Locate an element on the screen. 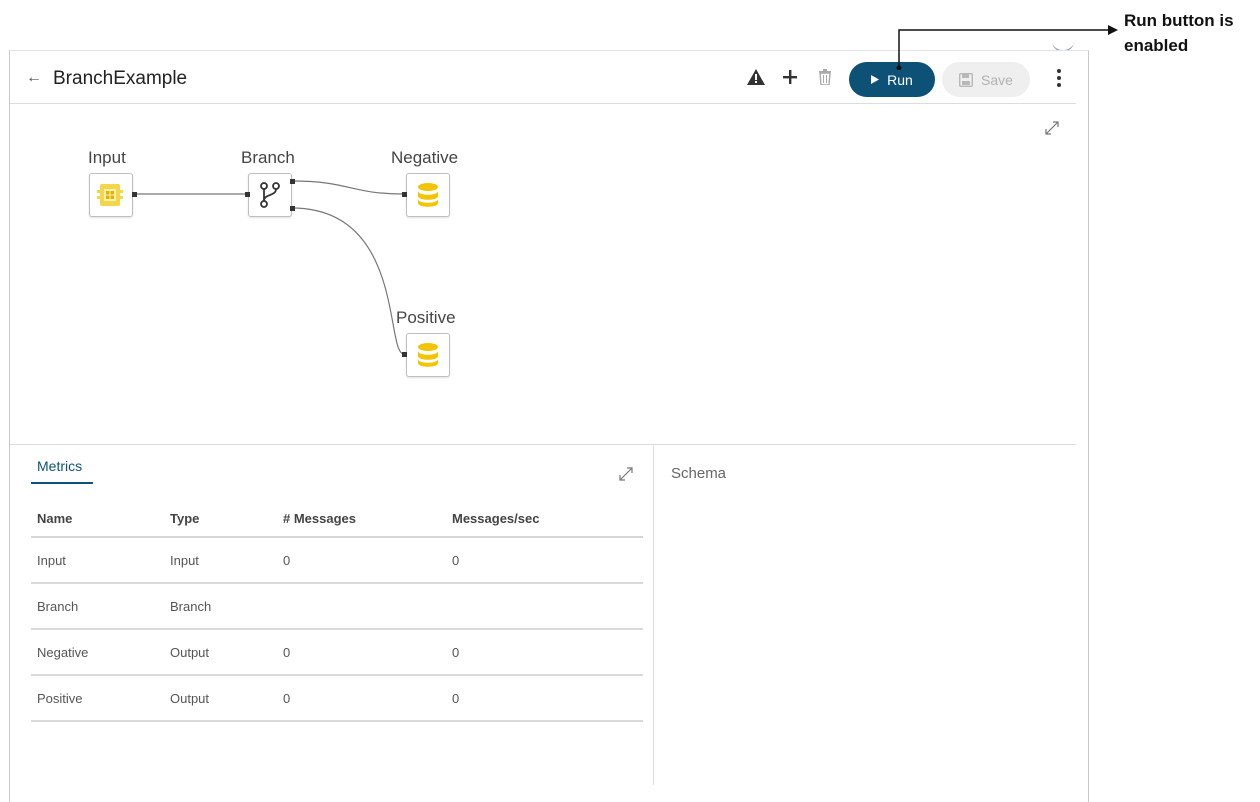  node-label-input: Input is located at coordinates (107, 157).